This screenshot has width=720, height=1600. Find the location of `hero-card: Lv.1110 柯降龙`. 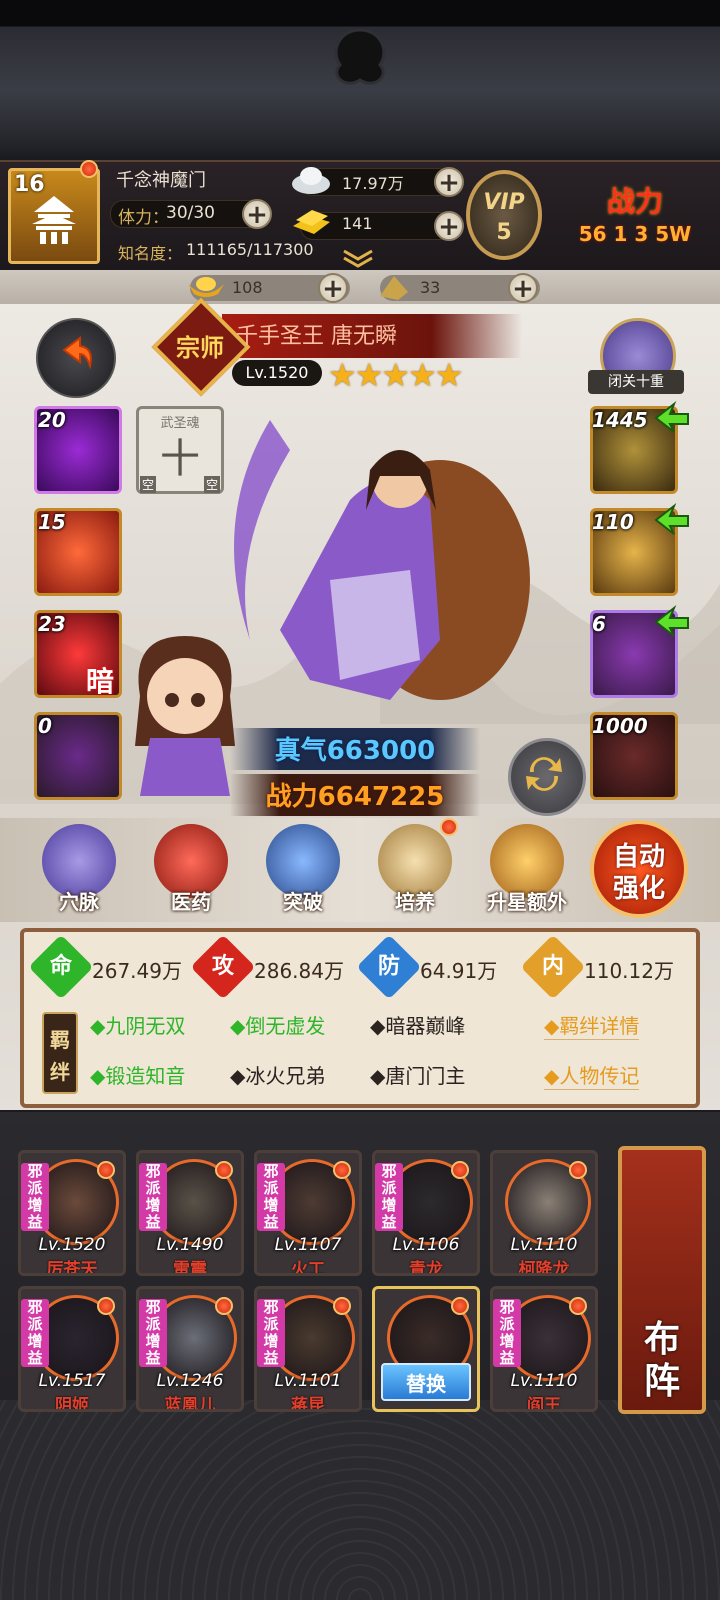

hero-card: Lv.1110 柯降龙 is located at coordinates (544, 1213).